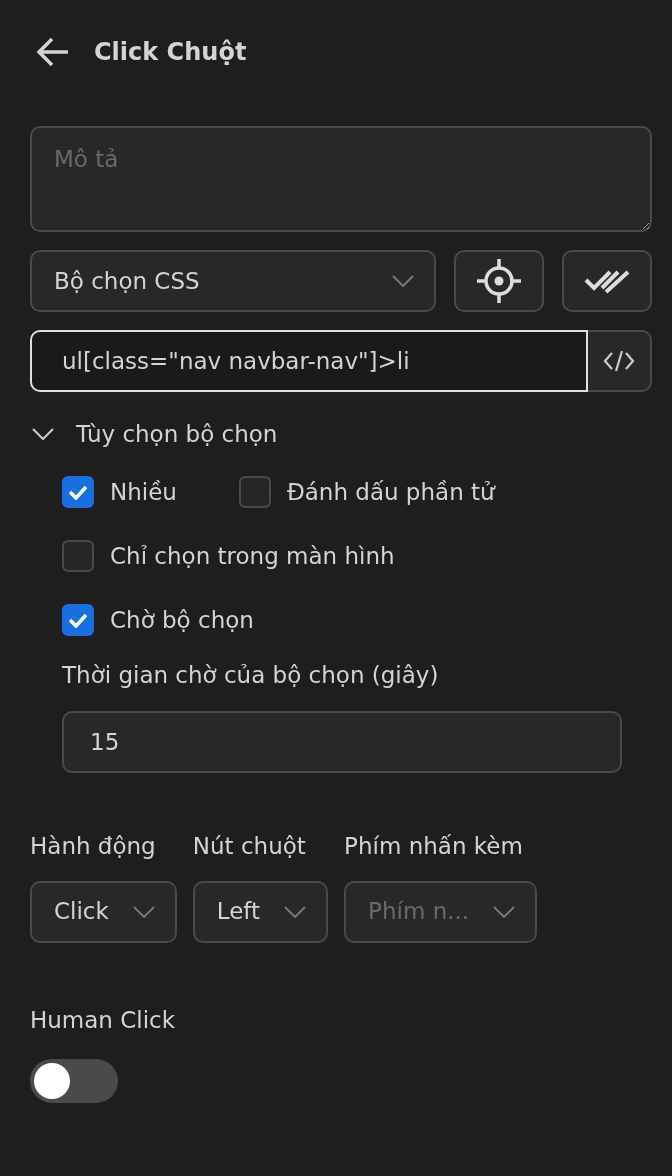 The image size is (672, 1176). I want to click on panel-title: Click Chuột, so click(170, 52).